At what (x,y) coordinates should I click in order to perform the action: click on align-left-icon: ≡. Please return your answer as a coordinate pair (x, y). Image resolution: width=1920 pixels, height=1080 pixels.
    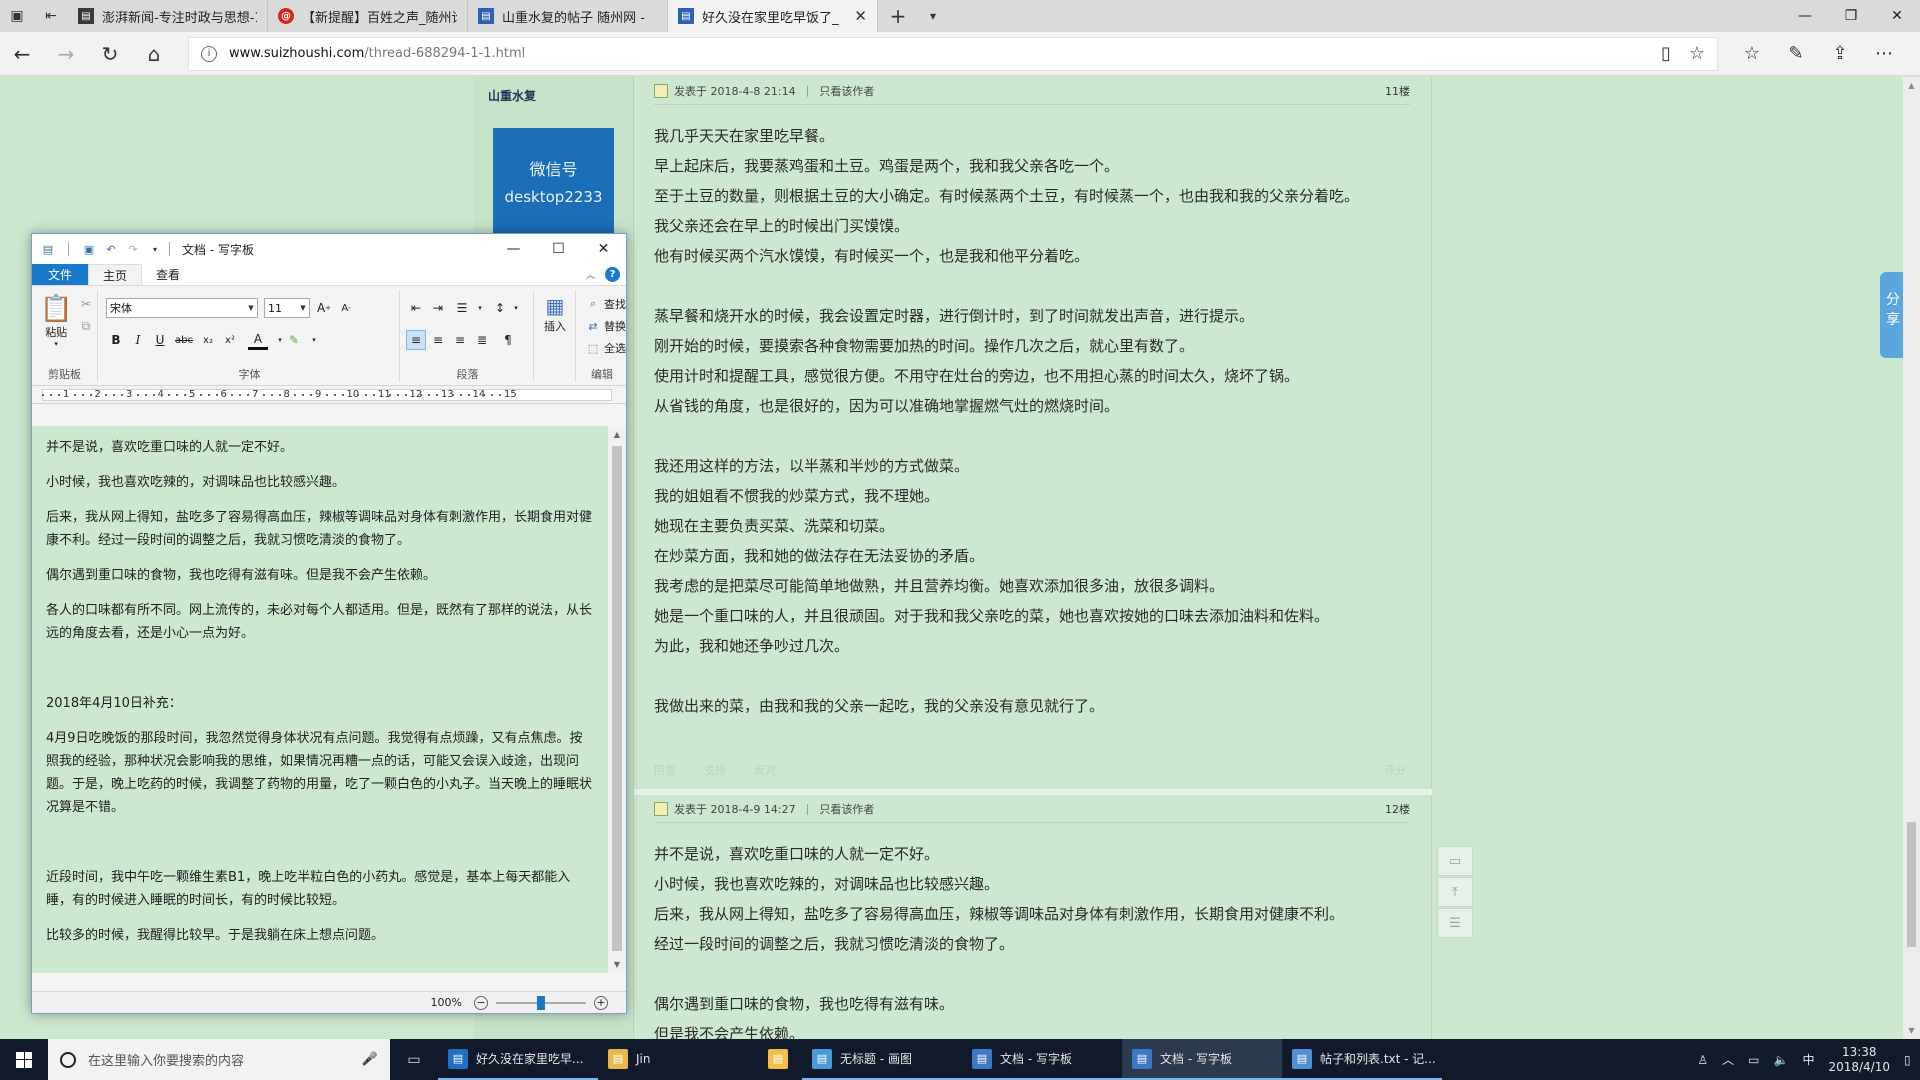
    Looking at the image, I should click on (416, 340).